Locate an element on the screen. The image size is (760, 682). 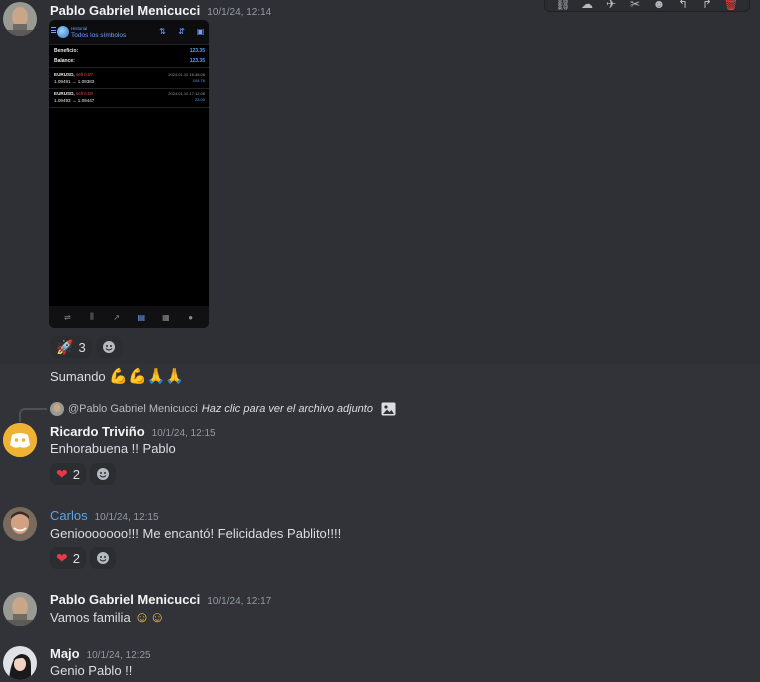
author-name: Majo is located at coordinates (65, 653).